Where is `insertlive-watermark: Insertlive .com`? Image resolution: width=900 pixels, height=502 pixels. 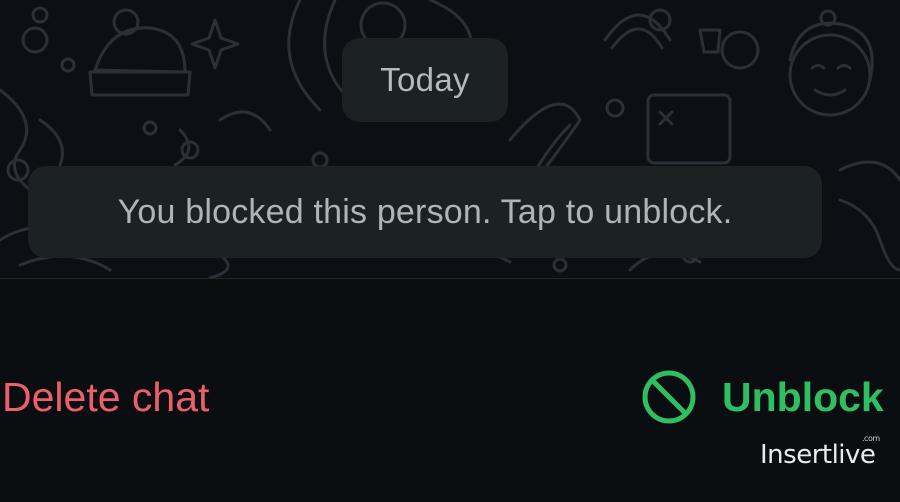
insertlive-watermark: Insertlive .com is located at coordinates (820, 452).